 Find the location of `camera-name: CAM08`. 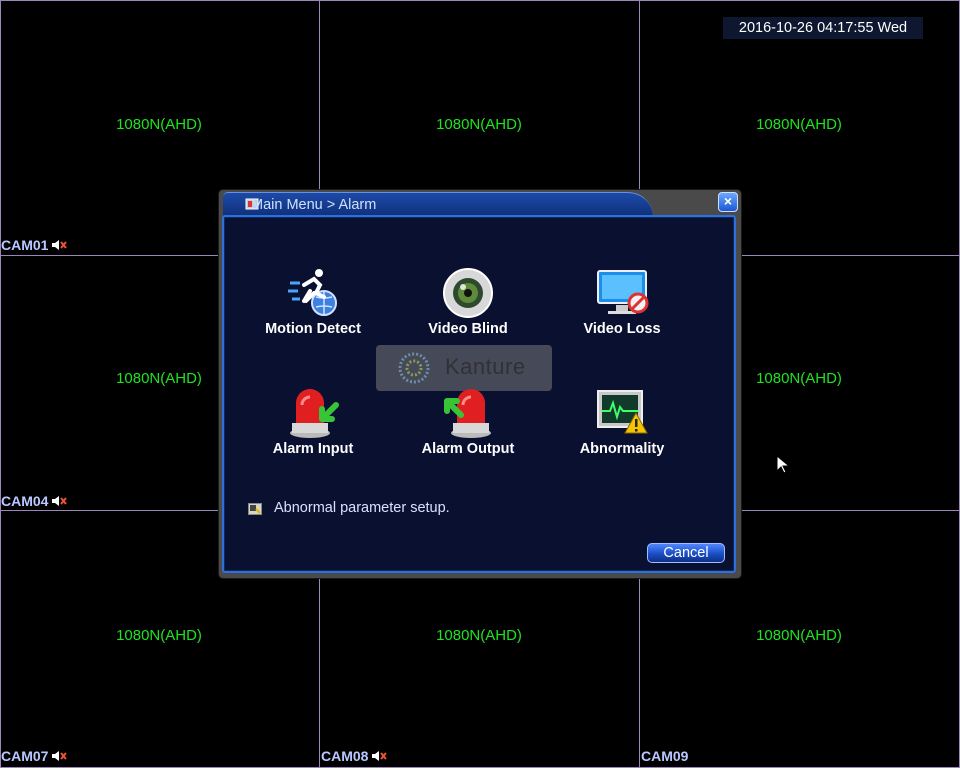

camera-name: CAM08 is located at coordinates (345, 756).